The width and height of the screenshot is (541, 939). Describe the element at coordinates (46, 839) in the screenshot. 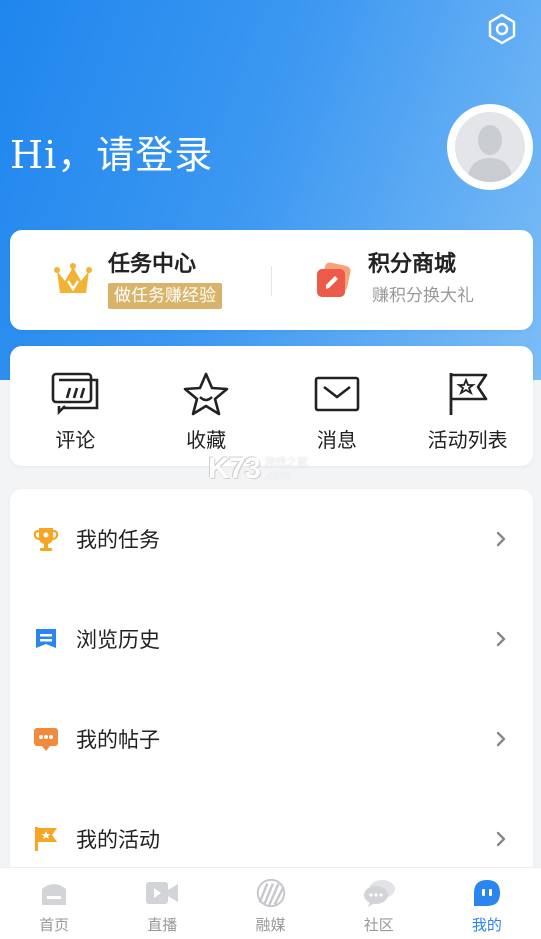

I see `activity-flag-icon` at that location.